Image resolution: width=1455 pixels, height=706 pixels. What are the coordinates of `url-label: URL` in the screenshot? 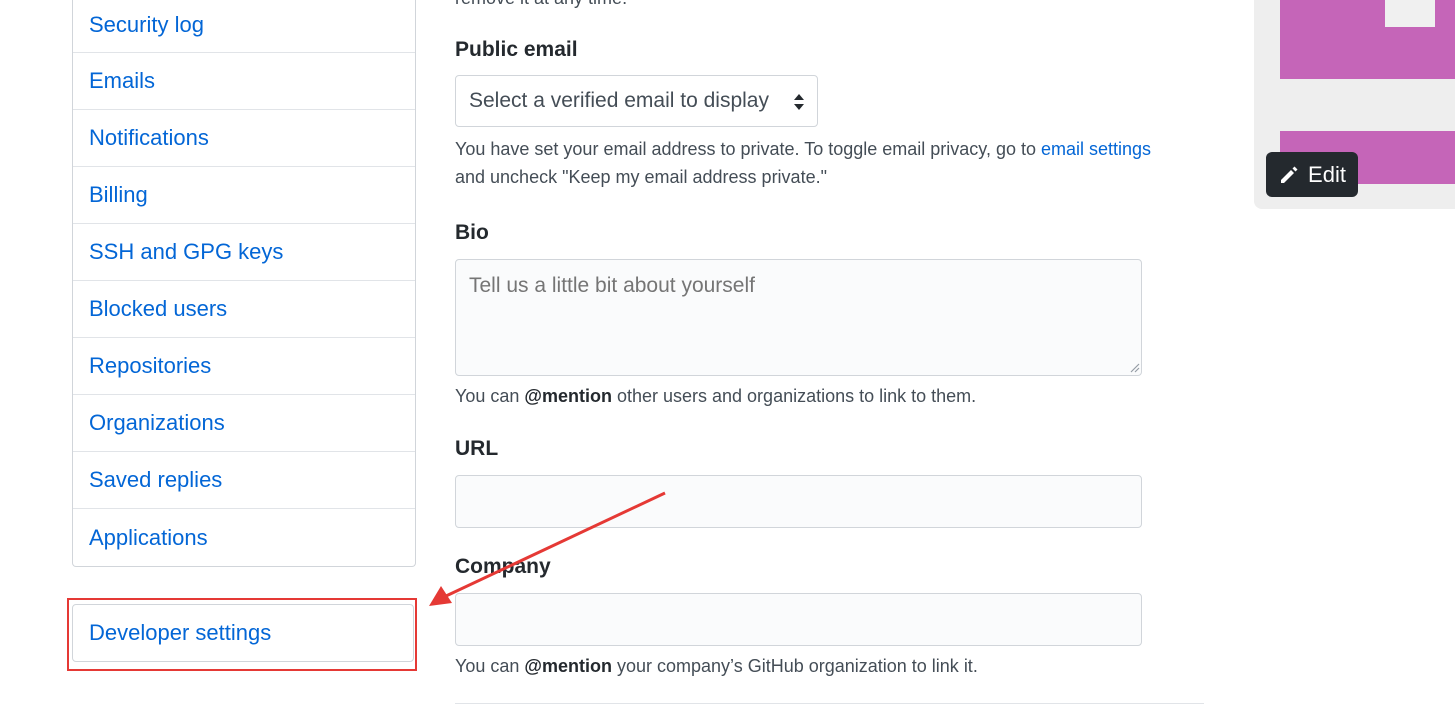 It's located at (477, 448).